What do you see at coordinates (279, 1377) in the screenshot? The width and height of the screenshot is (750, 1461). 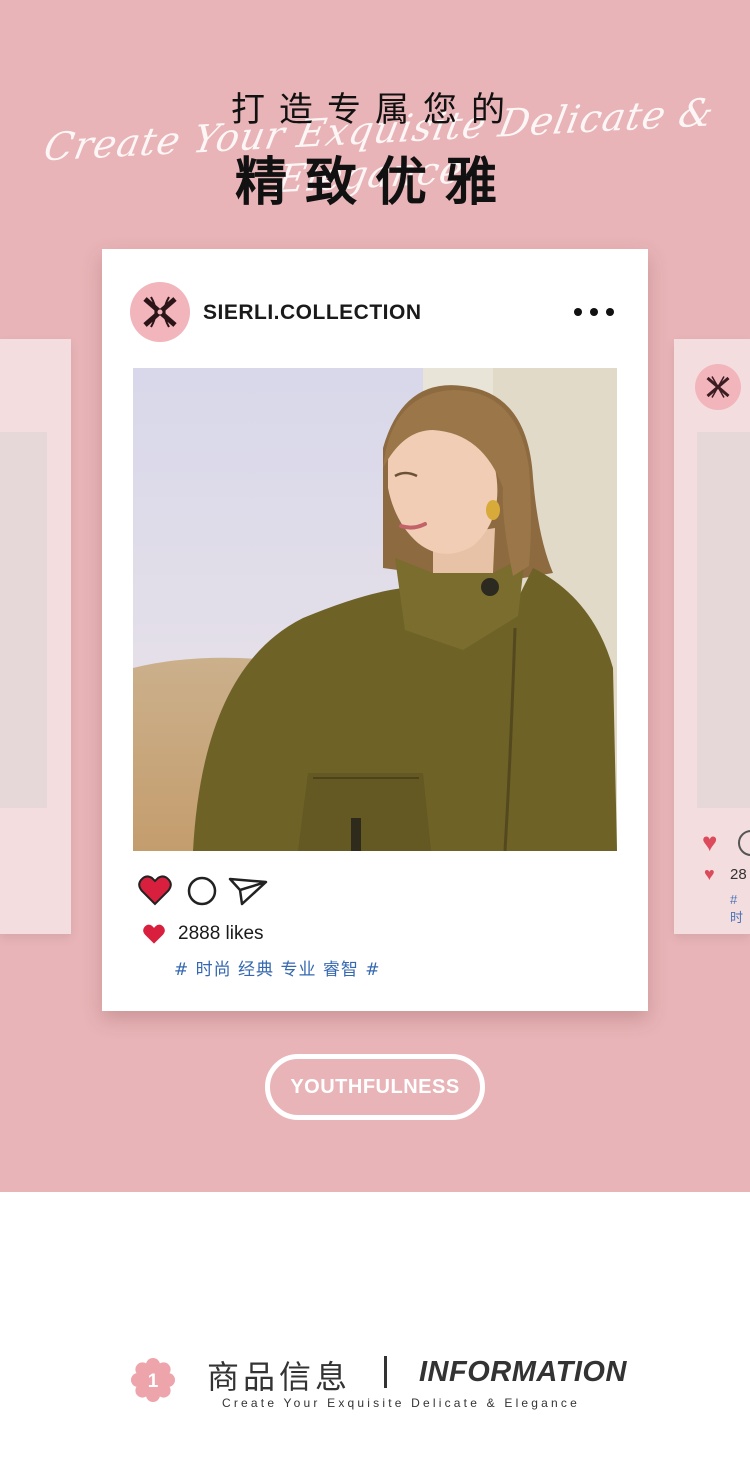 I see `info-title-cn: 商品信息` at bounding box center [279, 1377].